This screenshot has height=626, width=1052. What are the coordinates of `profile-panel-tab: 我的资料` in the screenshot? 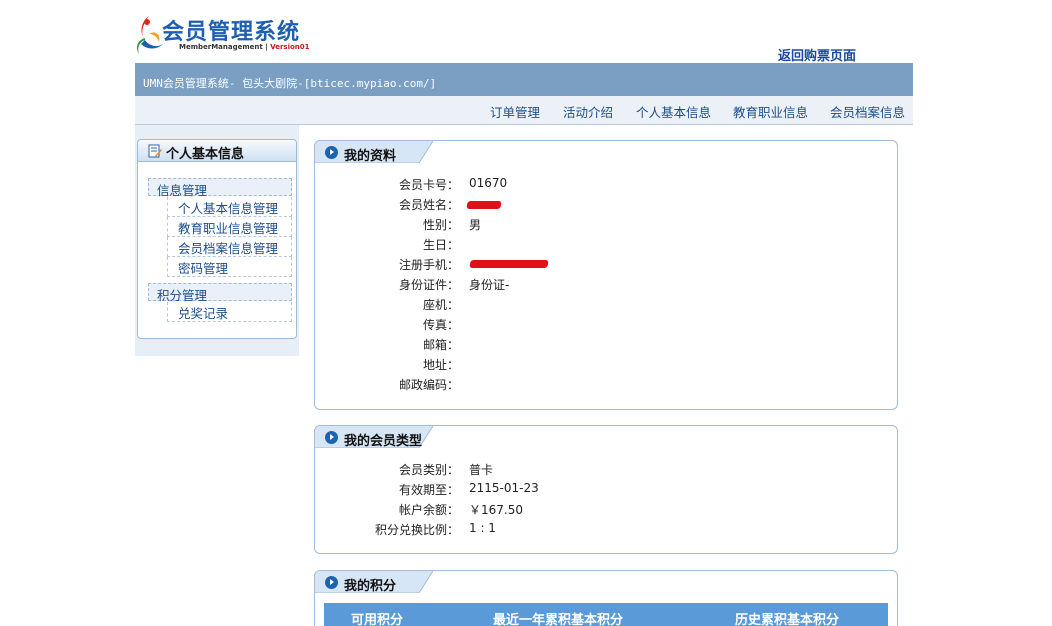 It's located at (374, 152).